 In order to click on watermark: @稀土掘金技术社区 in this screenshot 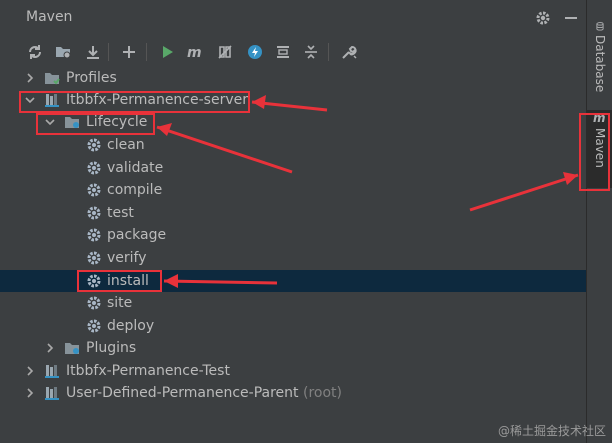, I will do `click(551, 431)`.